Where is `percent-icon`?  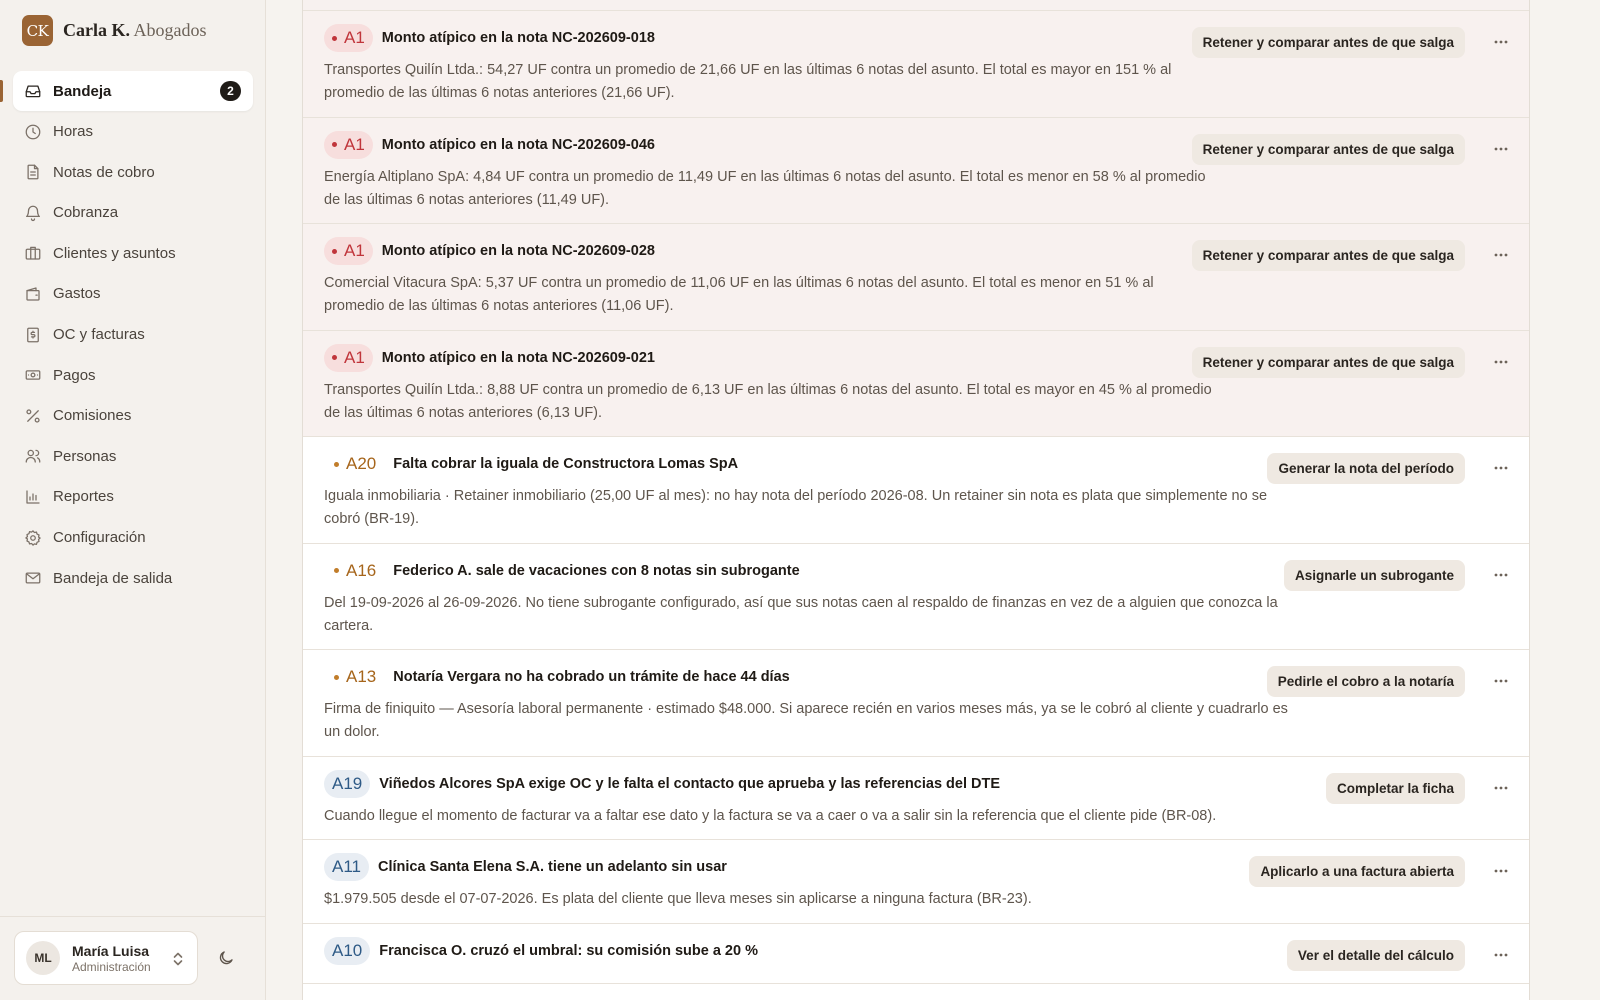 percent-icon is located at coordinates (33, 416).